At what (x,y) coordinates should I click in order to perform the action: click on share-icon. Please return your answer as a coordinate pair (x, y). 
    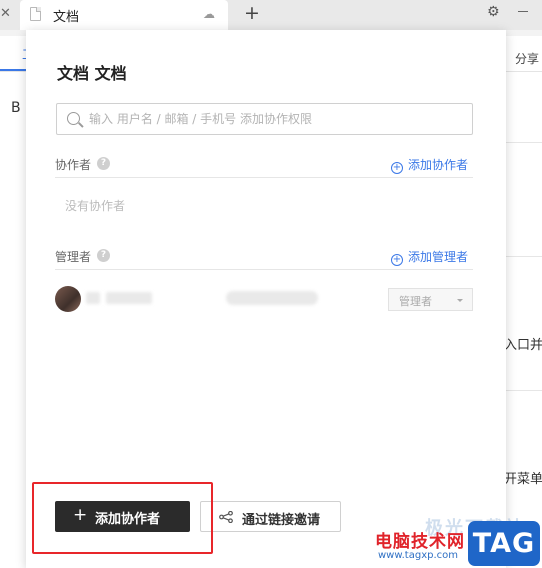
    Looking at the image, I should click on (226, 517).